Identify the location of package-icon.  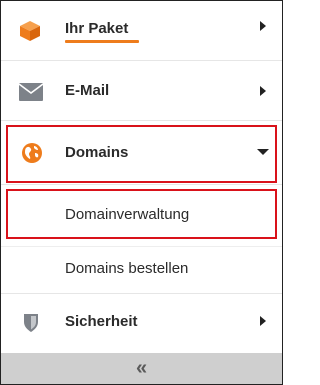
(30, 33).